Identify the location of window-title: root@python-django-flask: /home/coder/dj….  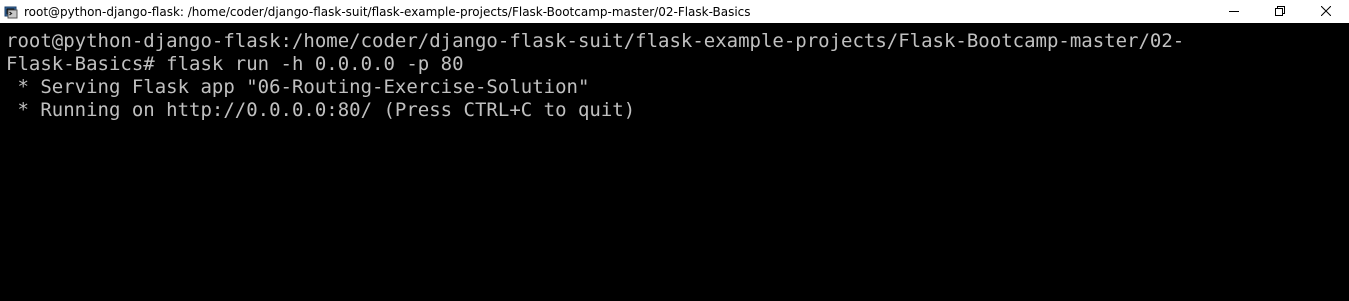
(387, 11).